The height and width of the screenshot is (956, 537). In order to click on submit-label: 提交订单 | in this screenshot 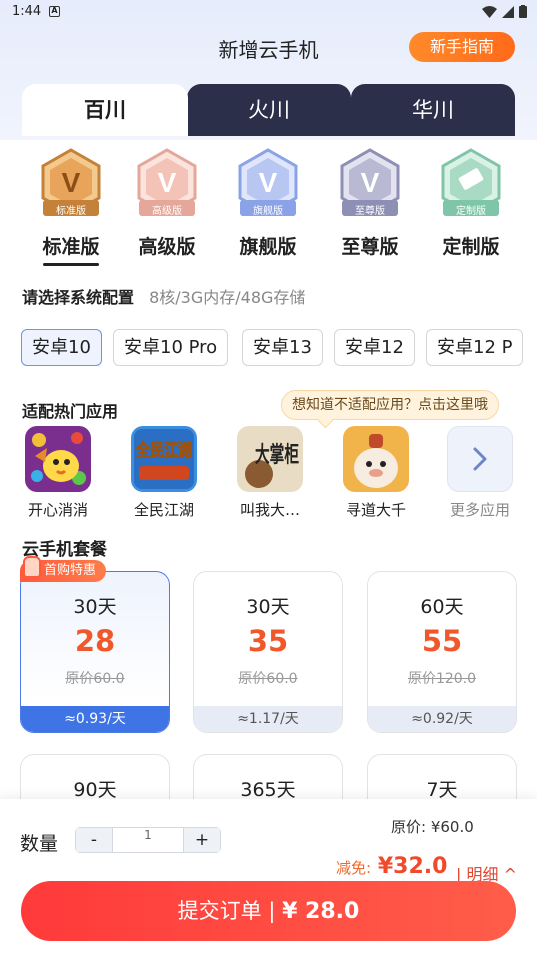, I will do `click(230, 911)`.